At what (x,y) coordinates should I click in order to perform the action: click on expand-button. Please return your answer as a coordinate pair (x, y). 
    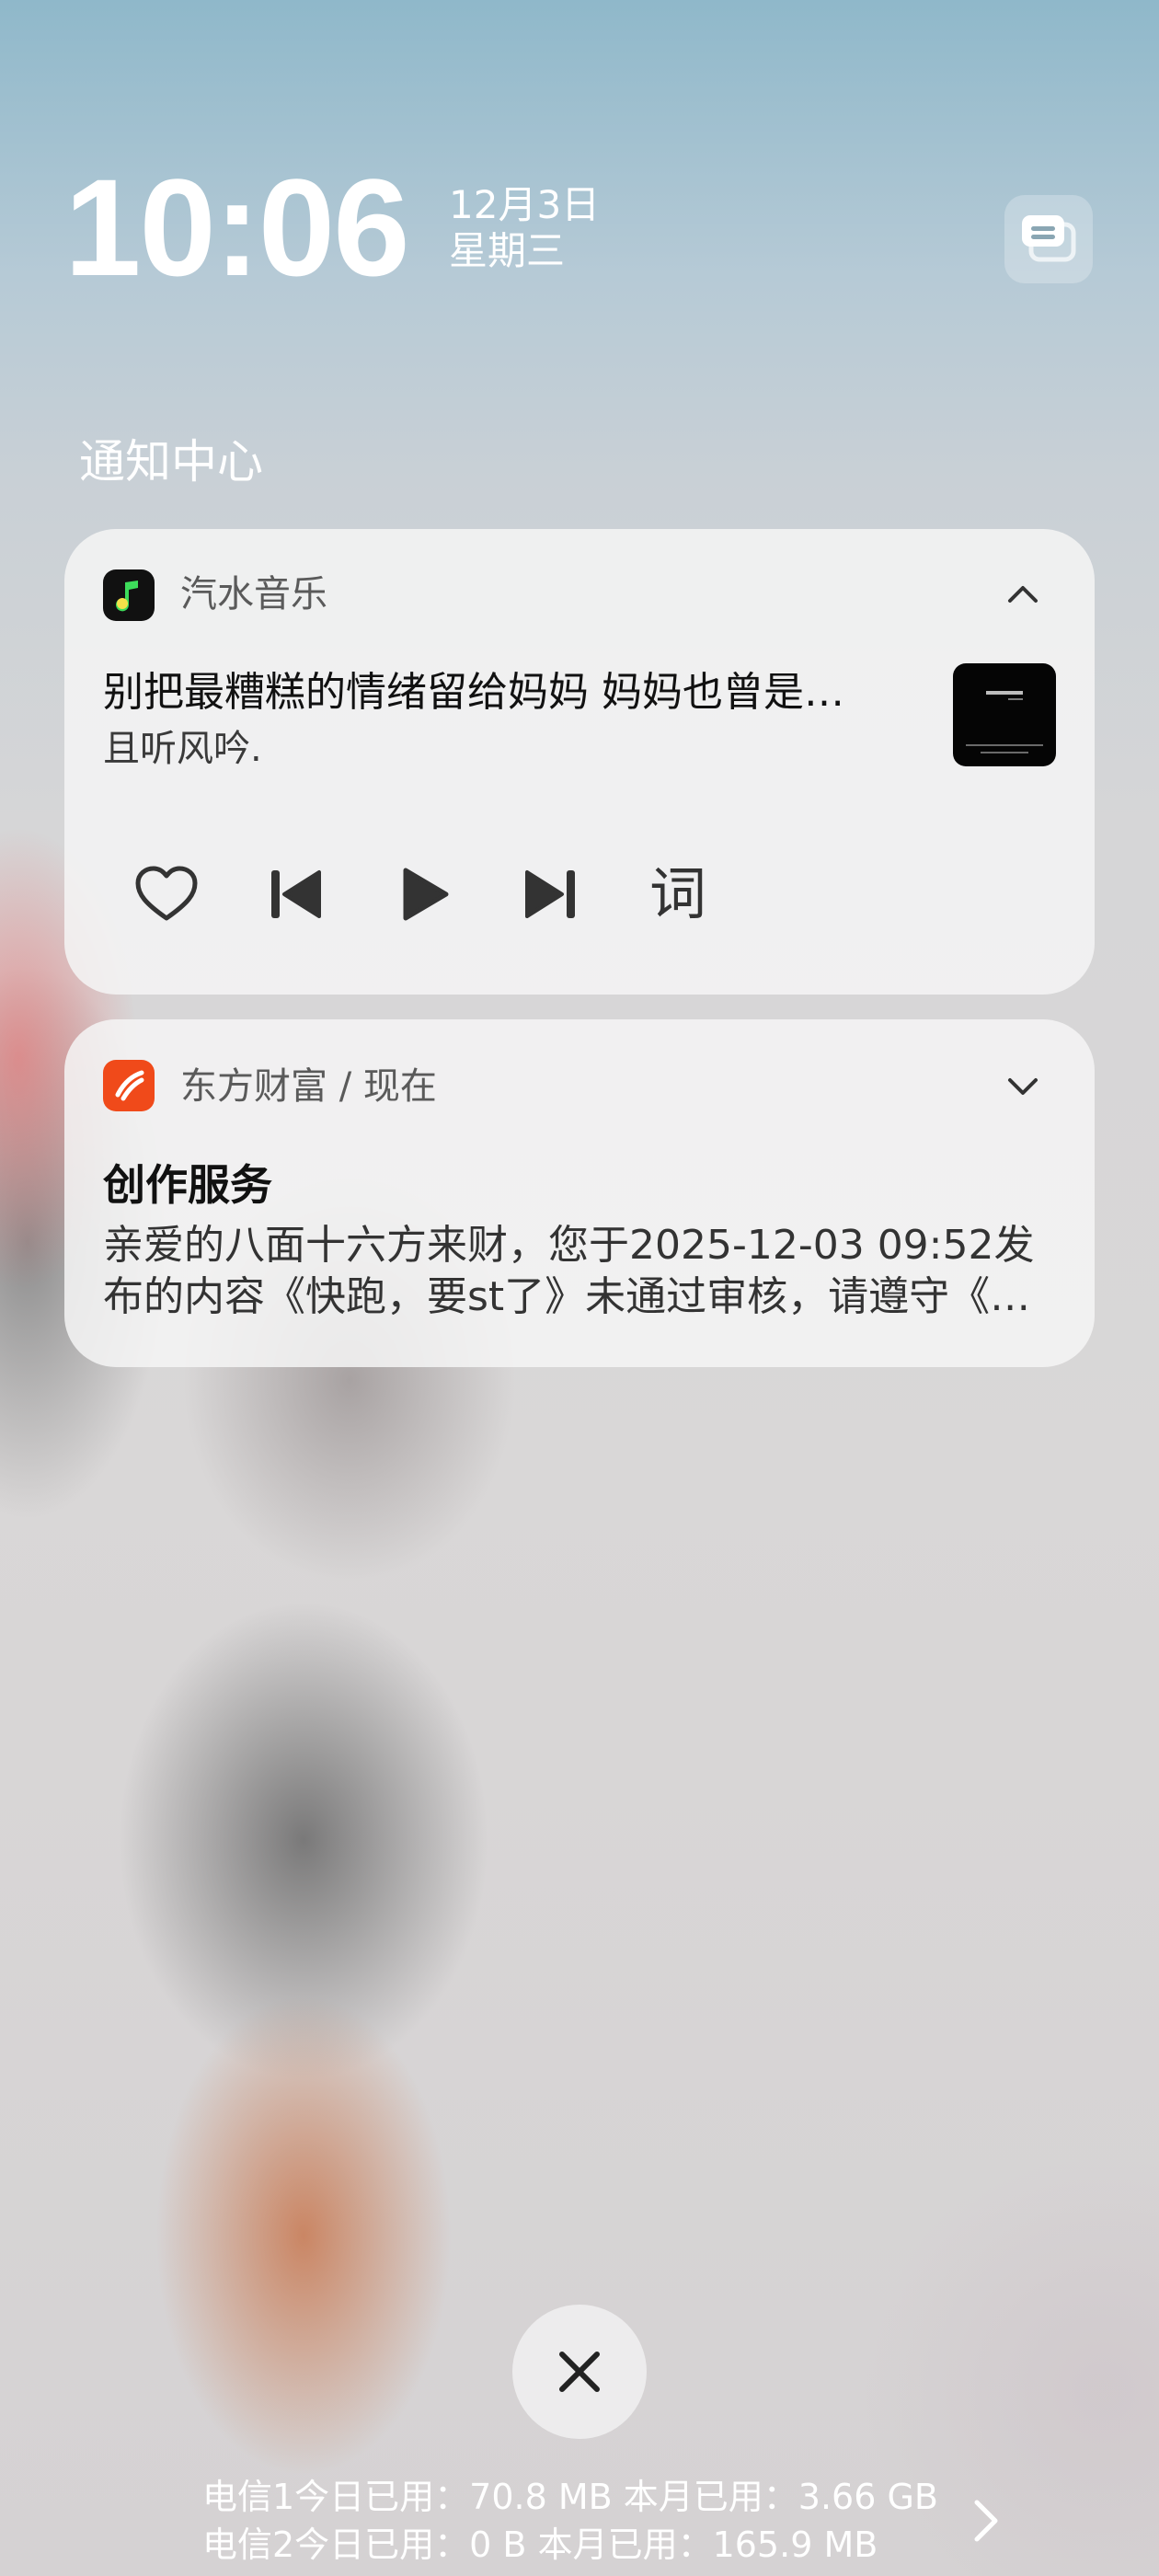
    Looking at the image, I should click on (1022, 1087).